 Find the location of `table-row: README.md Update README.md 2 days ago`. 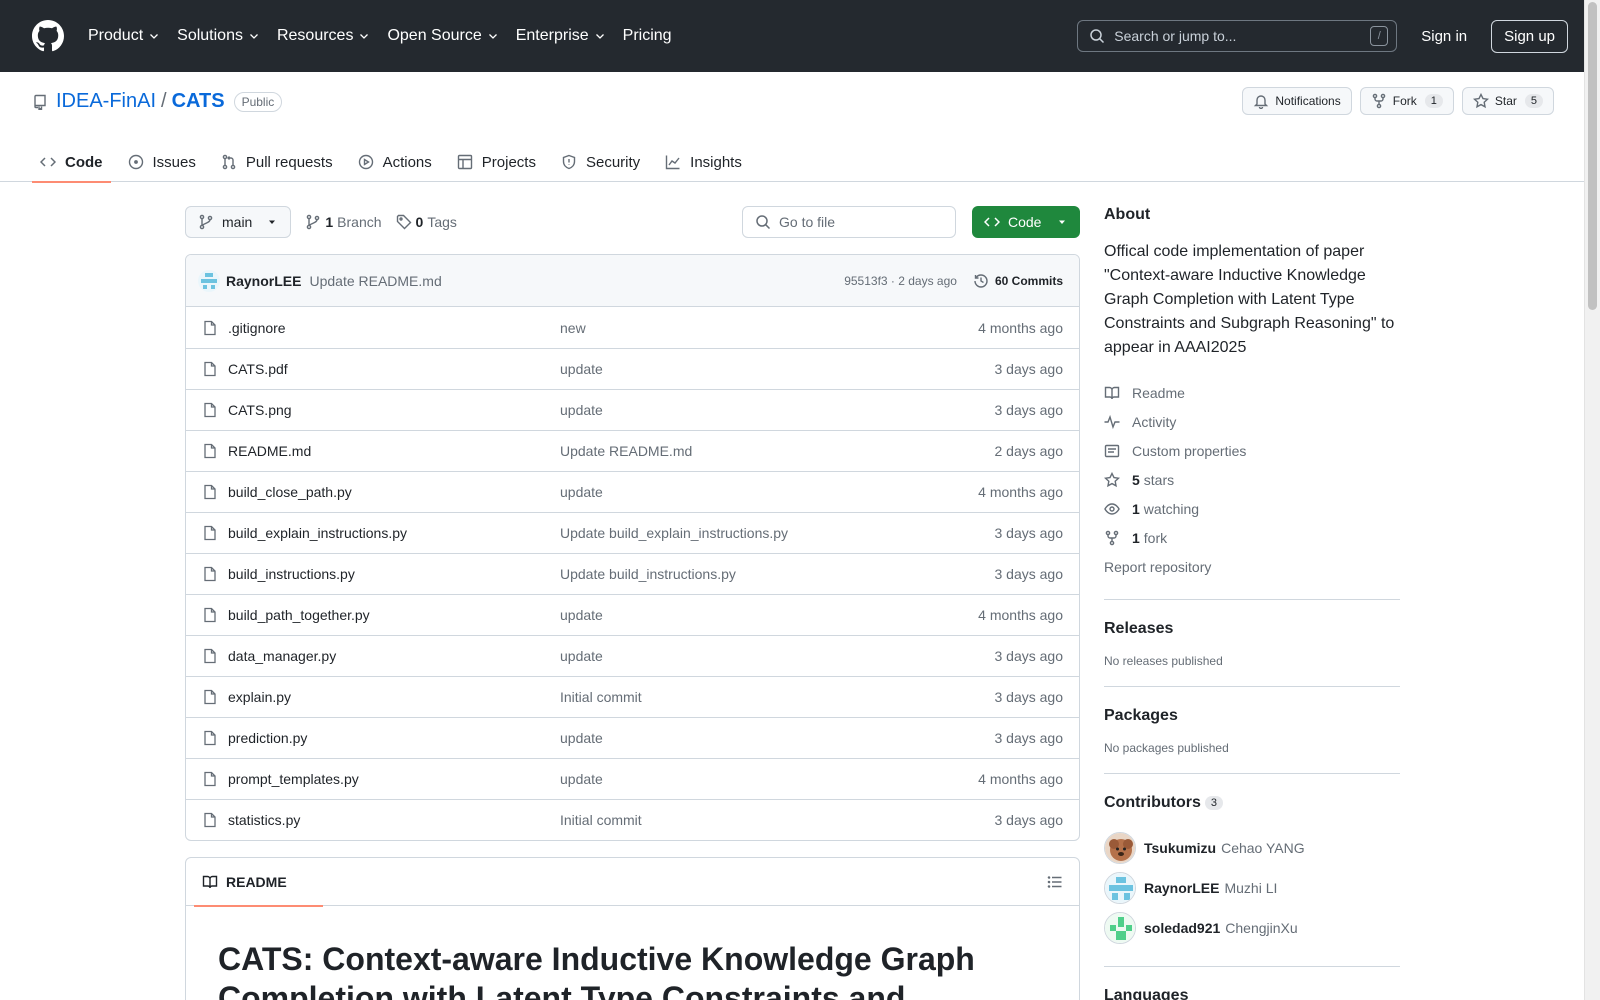

table-row: README.md Update README.md 2 days ago is located at coordinates (632, 450).